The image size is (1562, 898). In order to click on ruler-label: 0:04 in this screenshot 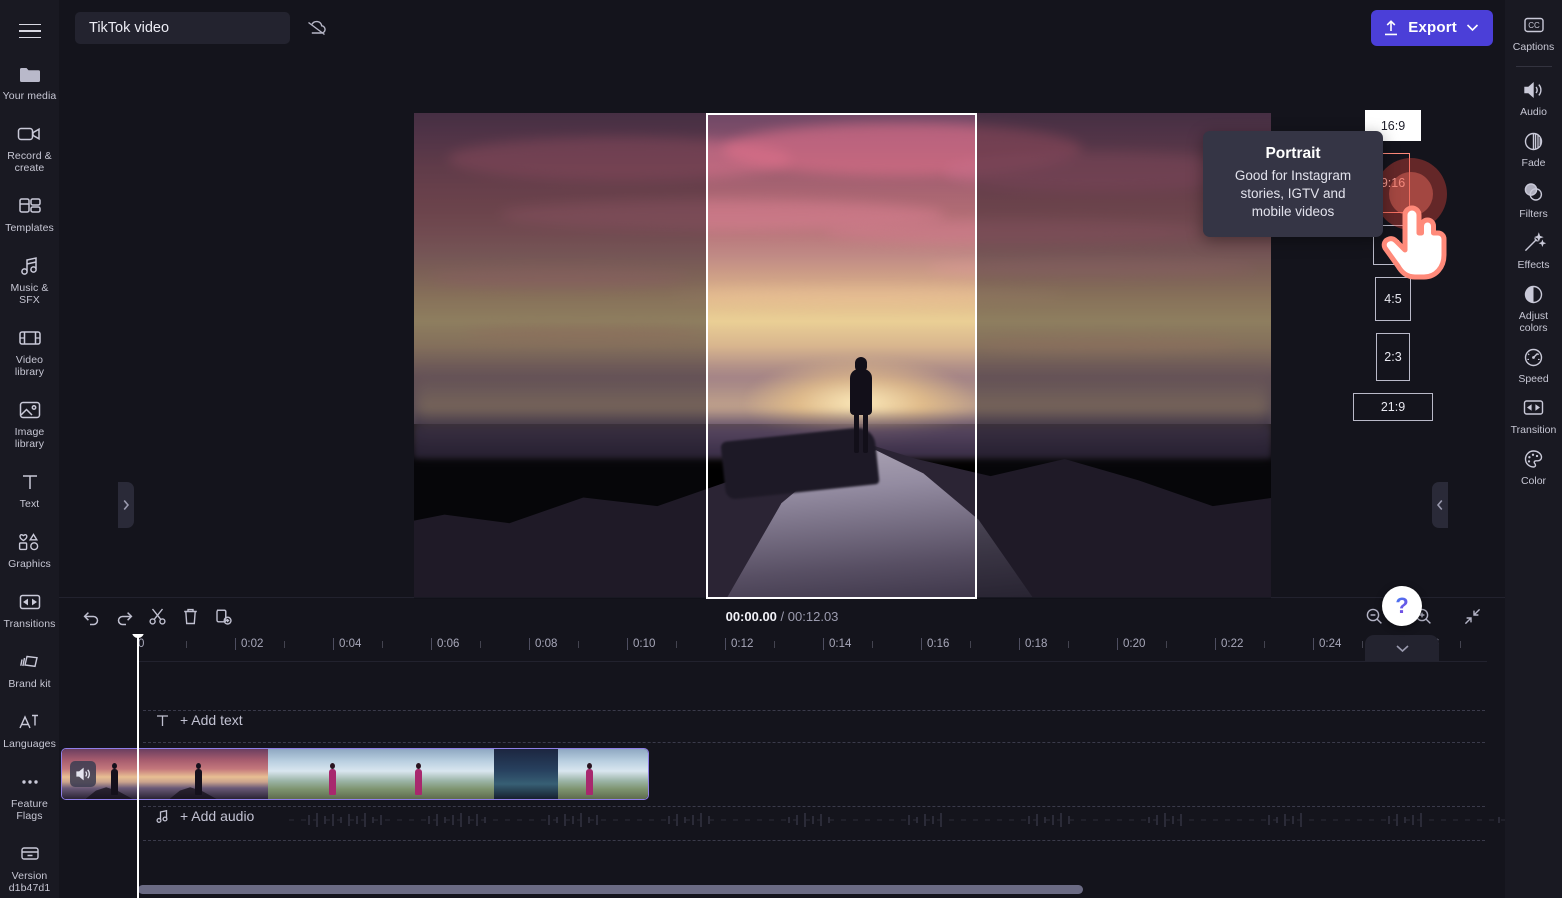, I will do `click(350, 644)`.